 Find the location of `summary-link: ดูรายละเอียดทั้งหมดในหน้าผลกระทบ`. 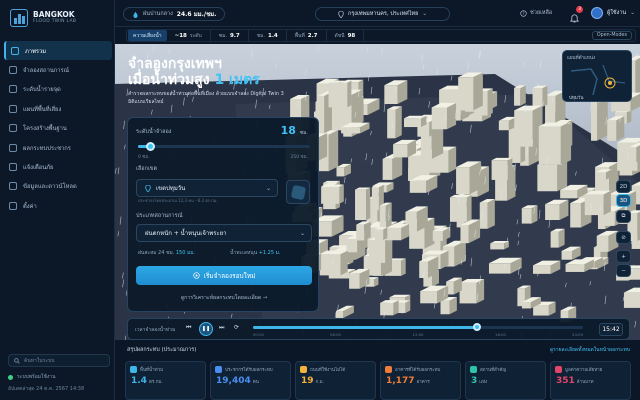

summary-link: ดูรายละเอียดทั้งหมดในหน้าผลกระทบ is located at coordinates (590, 350).